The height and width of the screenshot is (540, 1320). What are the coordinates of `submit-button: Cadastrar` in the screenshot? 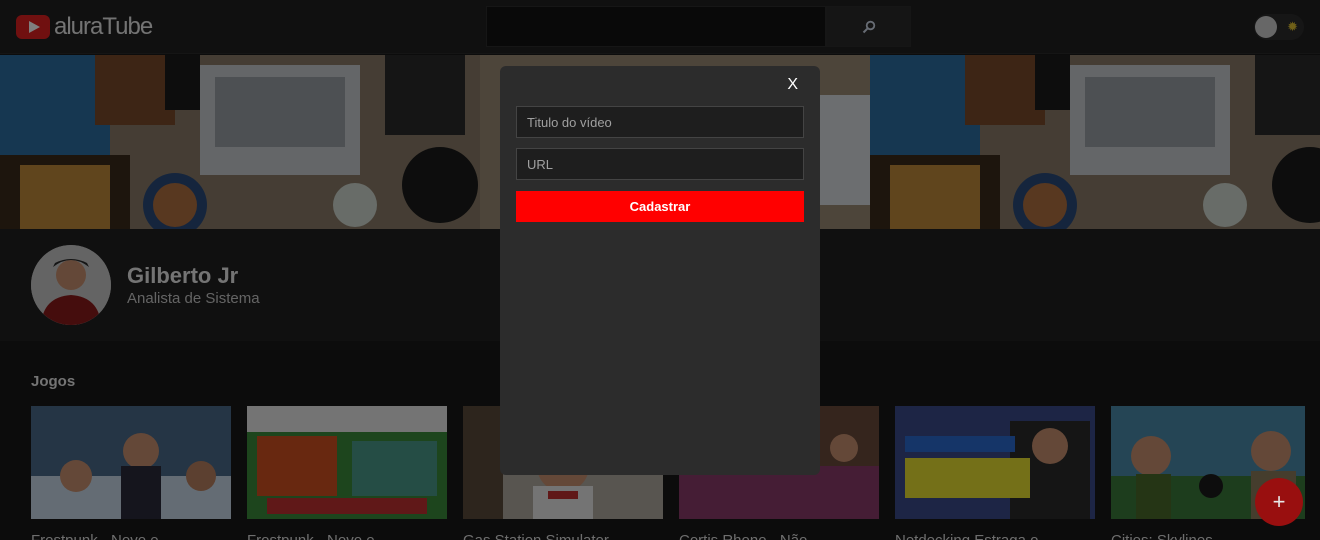 It's located at (660, 206).